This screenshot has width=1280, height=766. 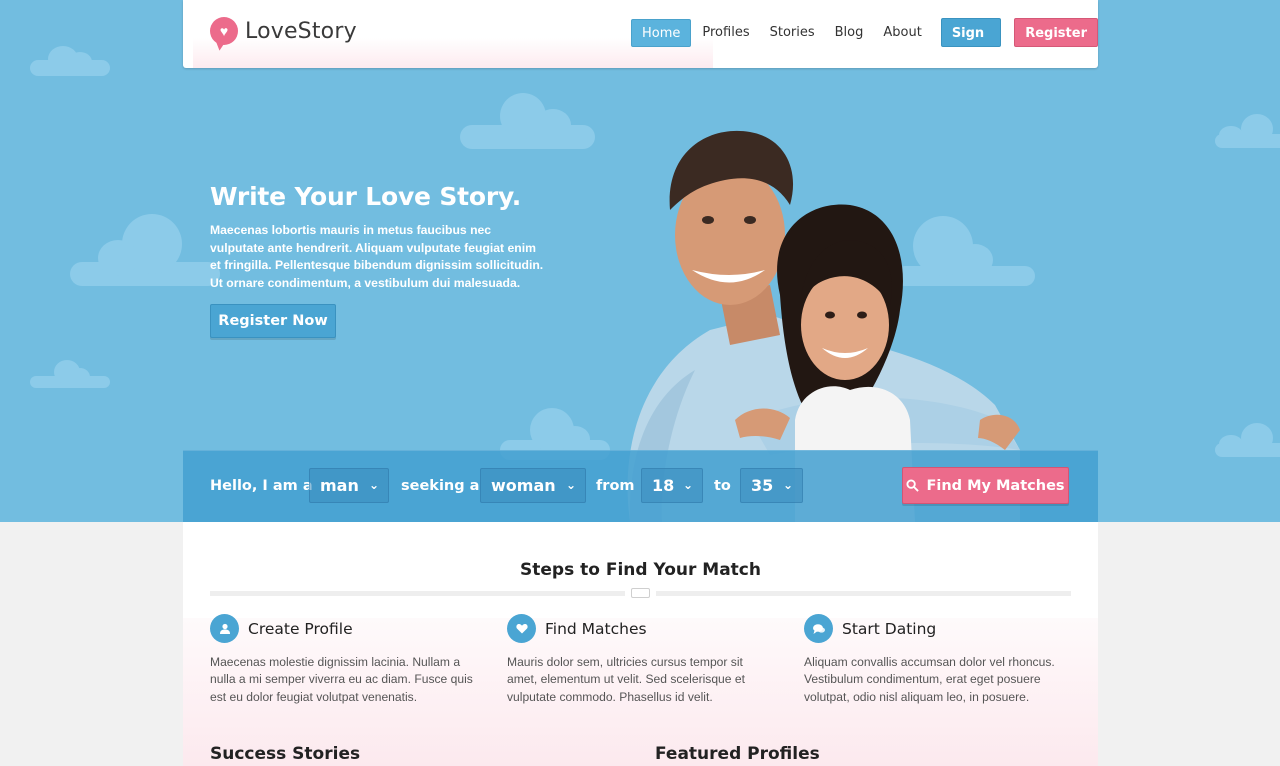 I want to click on age-from-select: 18 ⌄, so click(x=672, y=485).